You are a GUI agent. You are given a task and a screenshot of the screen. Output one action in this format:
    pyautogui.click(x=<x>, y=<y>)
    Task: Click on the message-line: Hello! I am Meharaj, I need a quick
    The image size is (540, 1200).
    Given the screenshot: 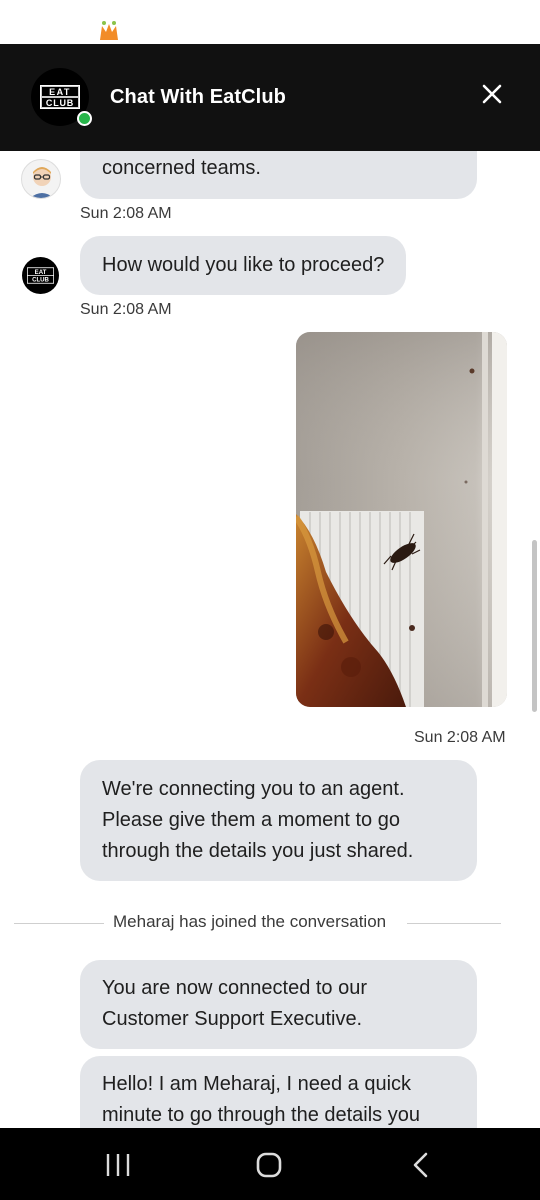 What is the action you would take?
    pyautogui.click(x=257, y=1084)
    